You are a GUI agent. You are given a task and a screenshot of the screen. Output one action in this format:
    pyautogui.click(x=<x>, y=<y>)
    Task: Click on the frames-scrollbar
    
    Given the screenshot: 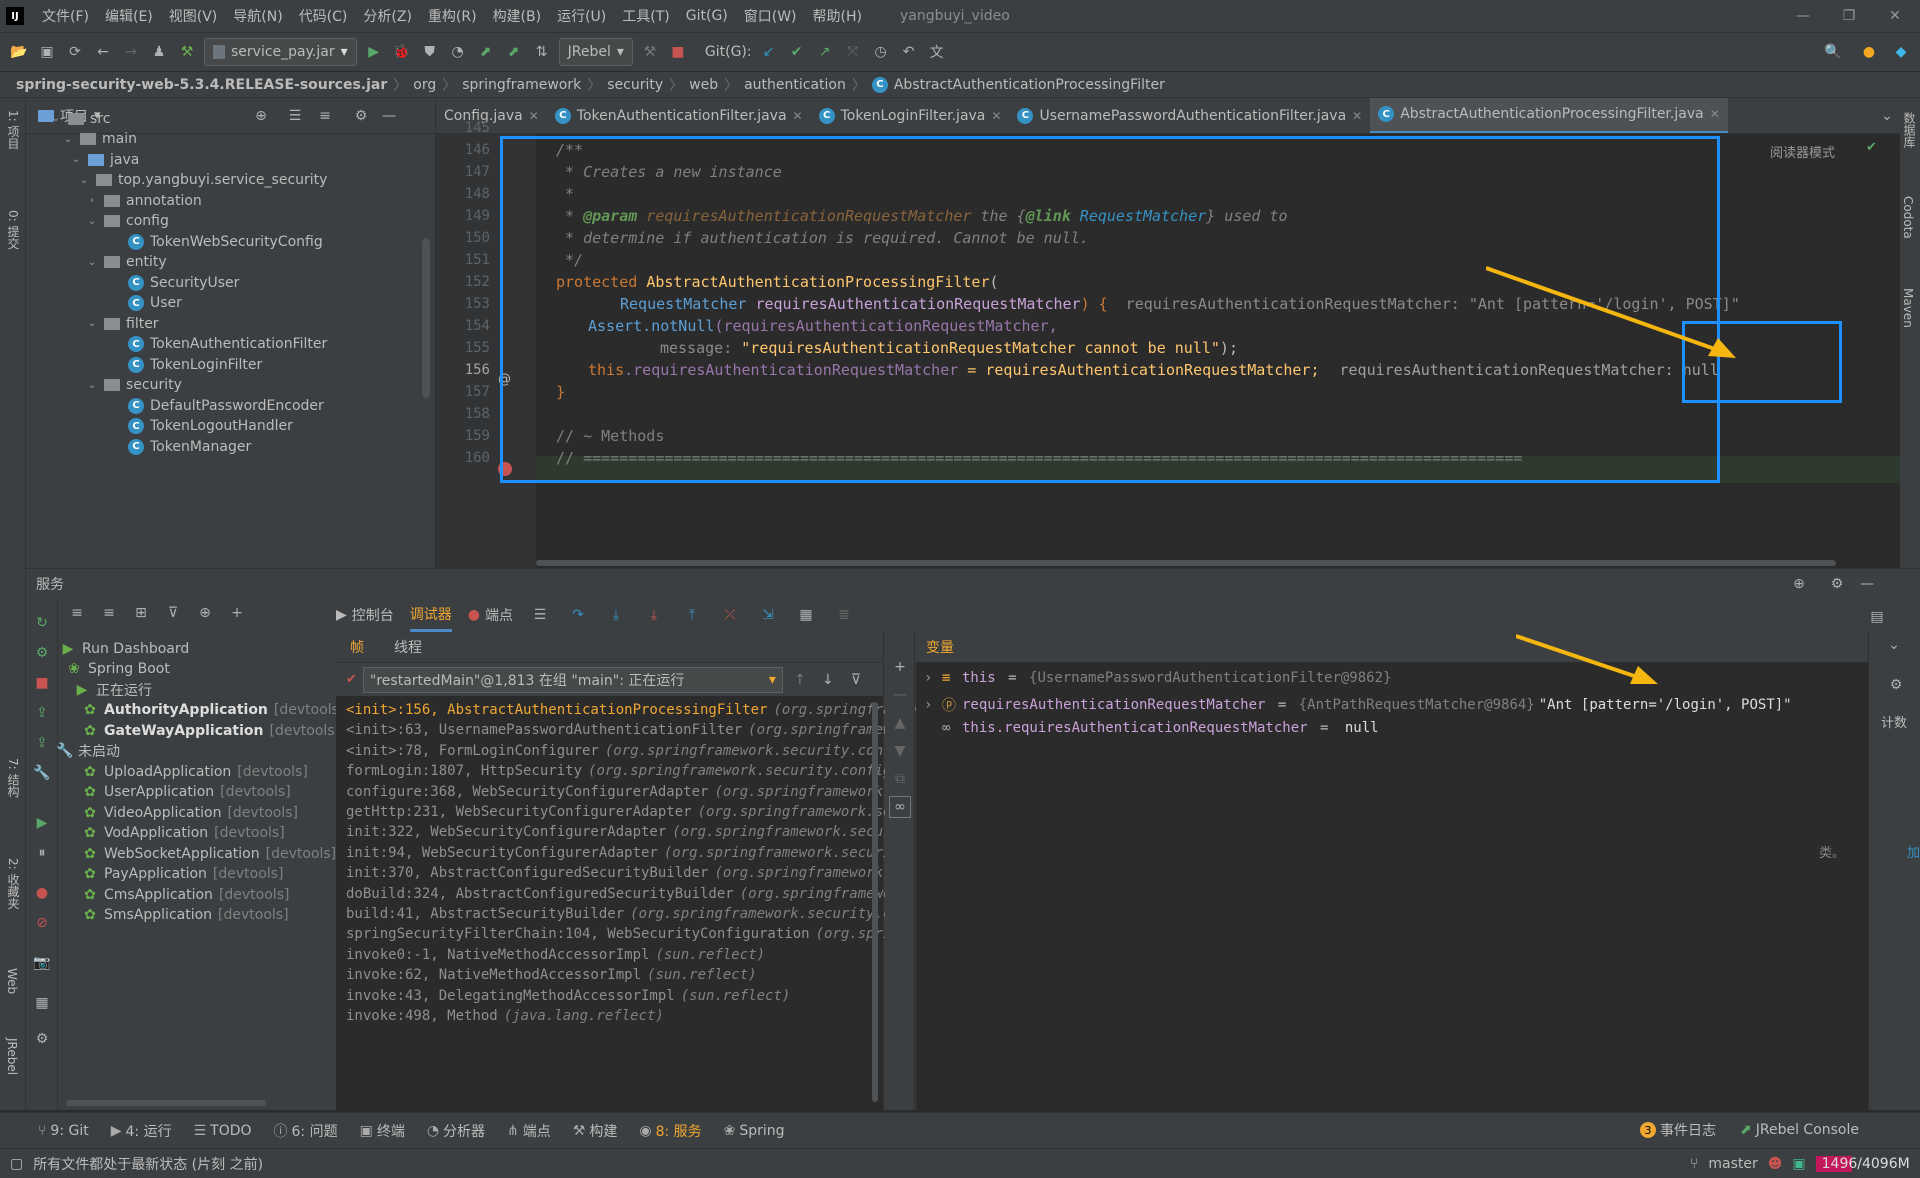 What is the action you would take?
    pyautogui.click(x=875, y=902)
    